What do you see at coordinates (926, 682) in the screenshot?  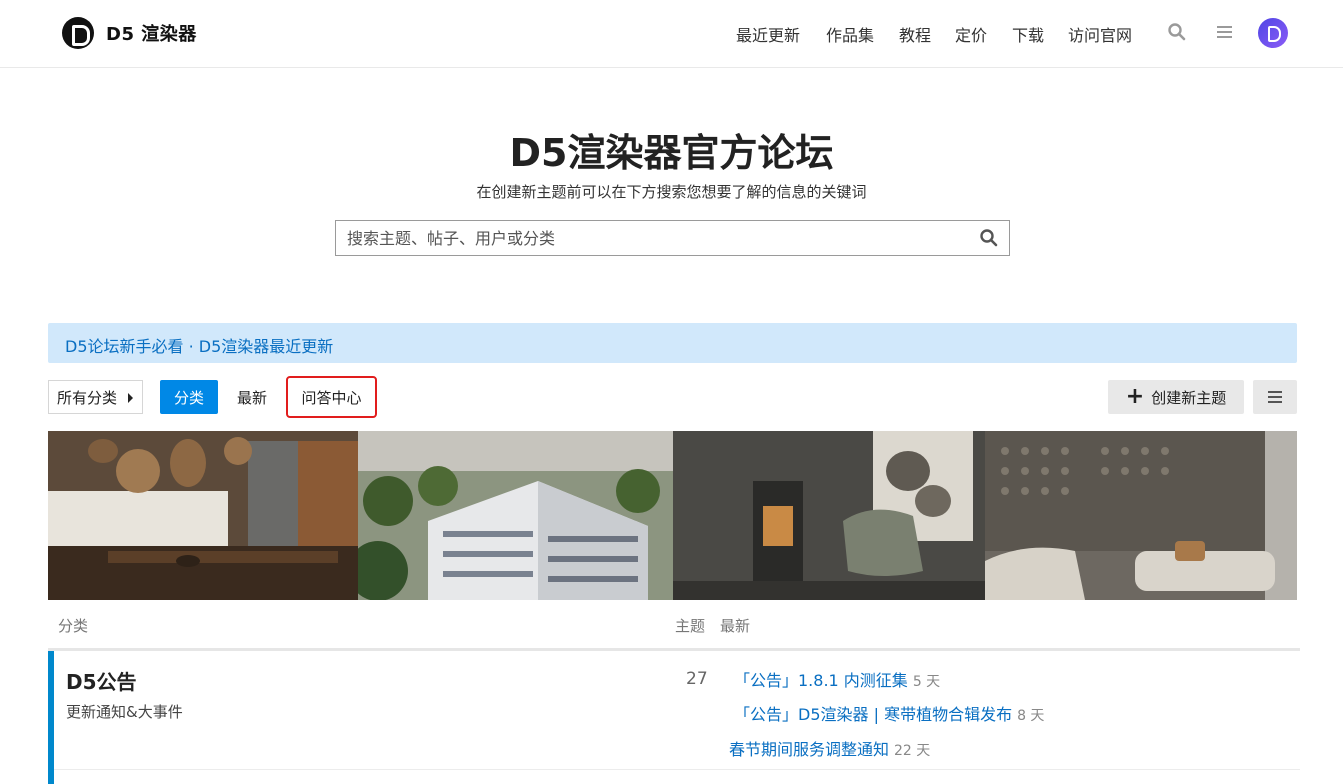 I see `topic-age: 5 天` at bounding box center [926, 682].